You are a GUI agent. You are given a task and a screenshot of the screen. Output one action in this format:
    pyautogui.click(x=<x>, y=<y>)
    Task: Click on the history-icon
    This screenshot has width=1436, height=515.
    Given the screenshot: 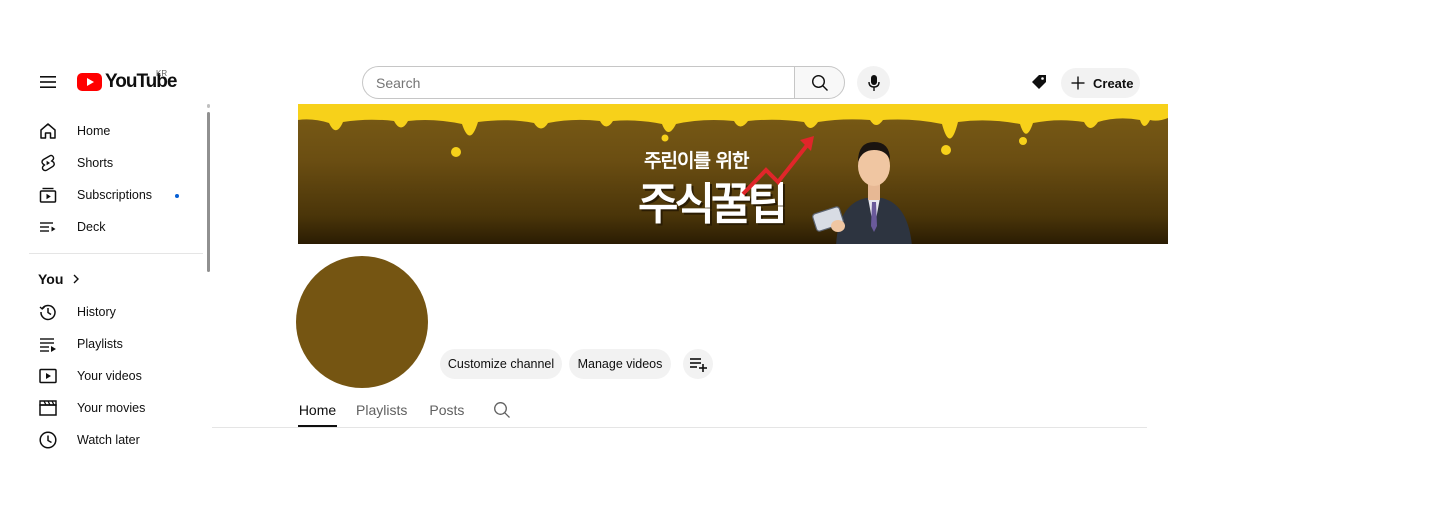 What is the action you would take?
    pyautogui.click(x=48, y=312)
    